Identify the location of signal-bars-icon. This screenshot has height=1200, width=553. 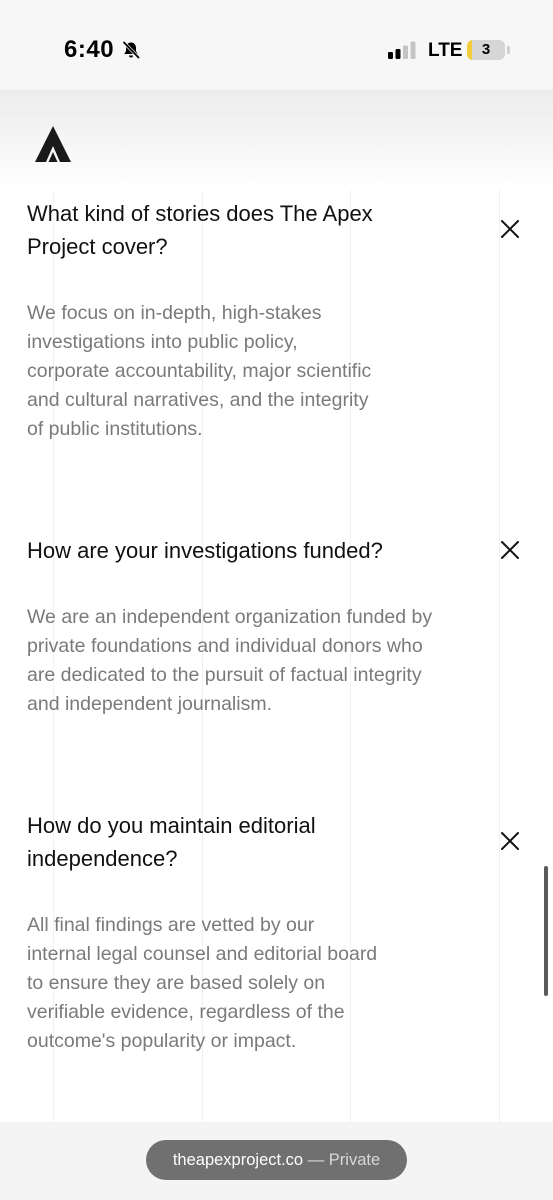
(402, 50).